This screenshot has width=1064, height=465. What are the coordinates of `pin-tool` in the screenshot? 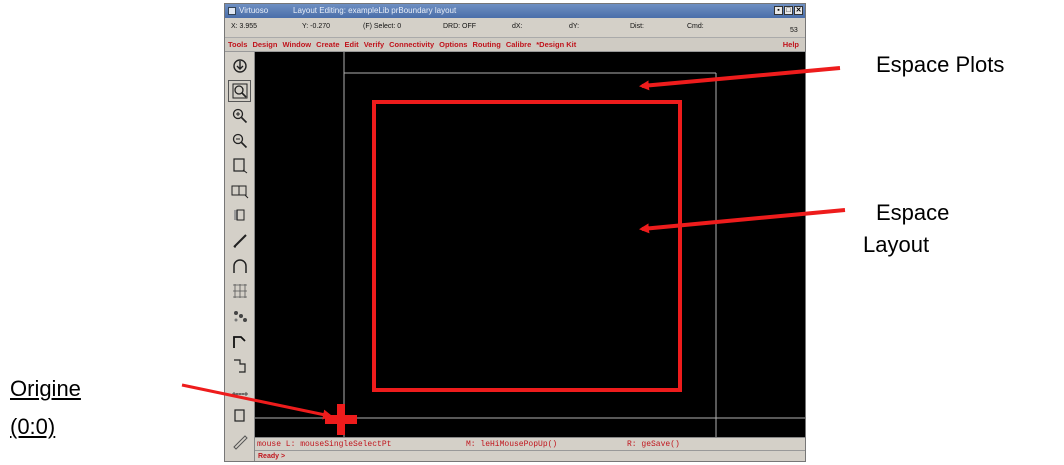 It's located at (239, 216).